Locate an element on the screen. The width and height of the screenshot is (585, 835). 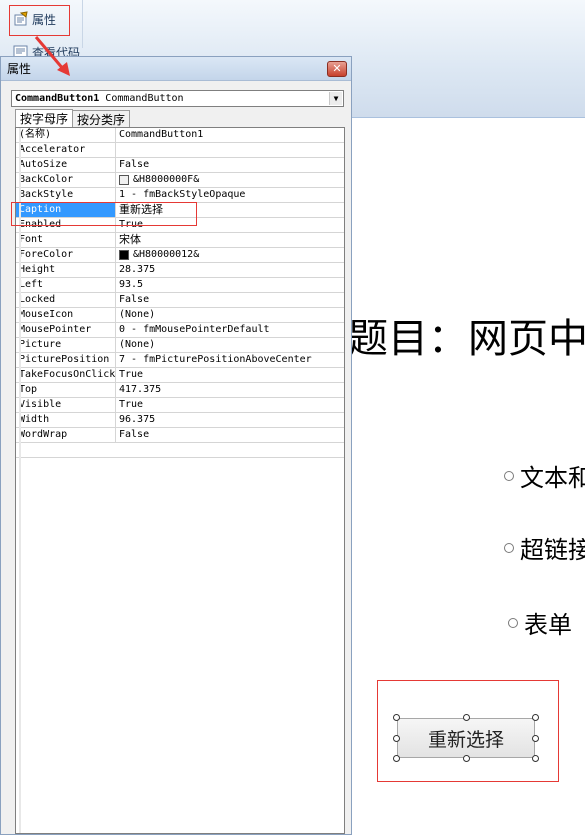
properties-titlebar: 属性 ✕ is located at coordinates (176, 69).